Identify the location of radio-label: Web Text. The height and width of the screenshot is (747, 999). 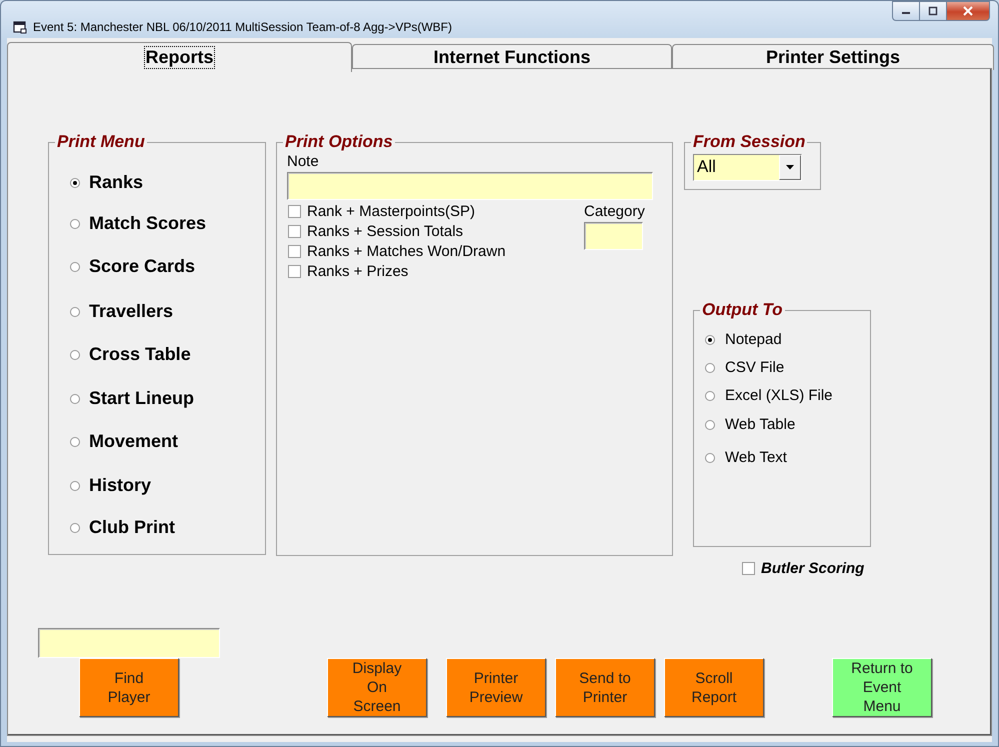
(756, 457).